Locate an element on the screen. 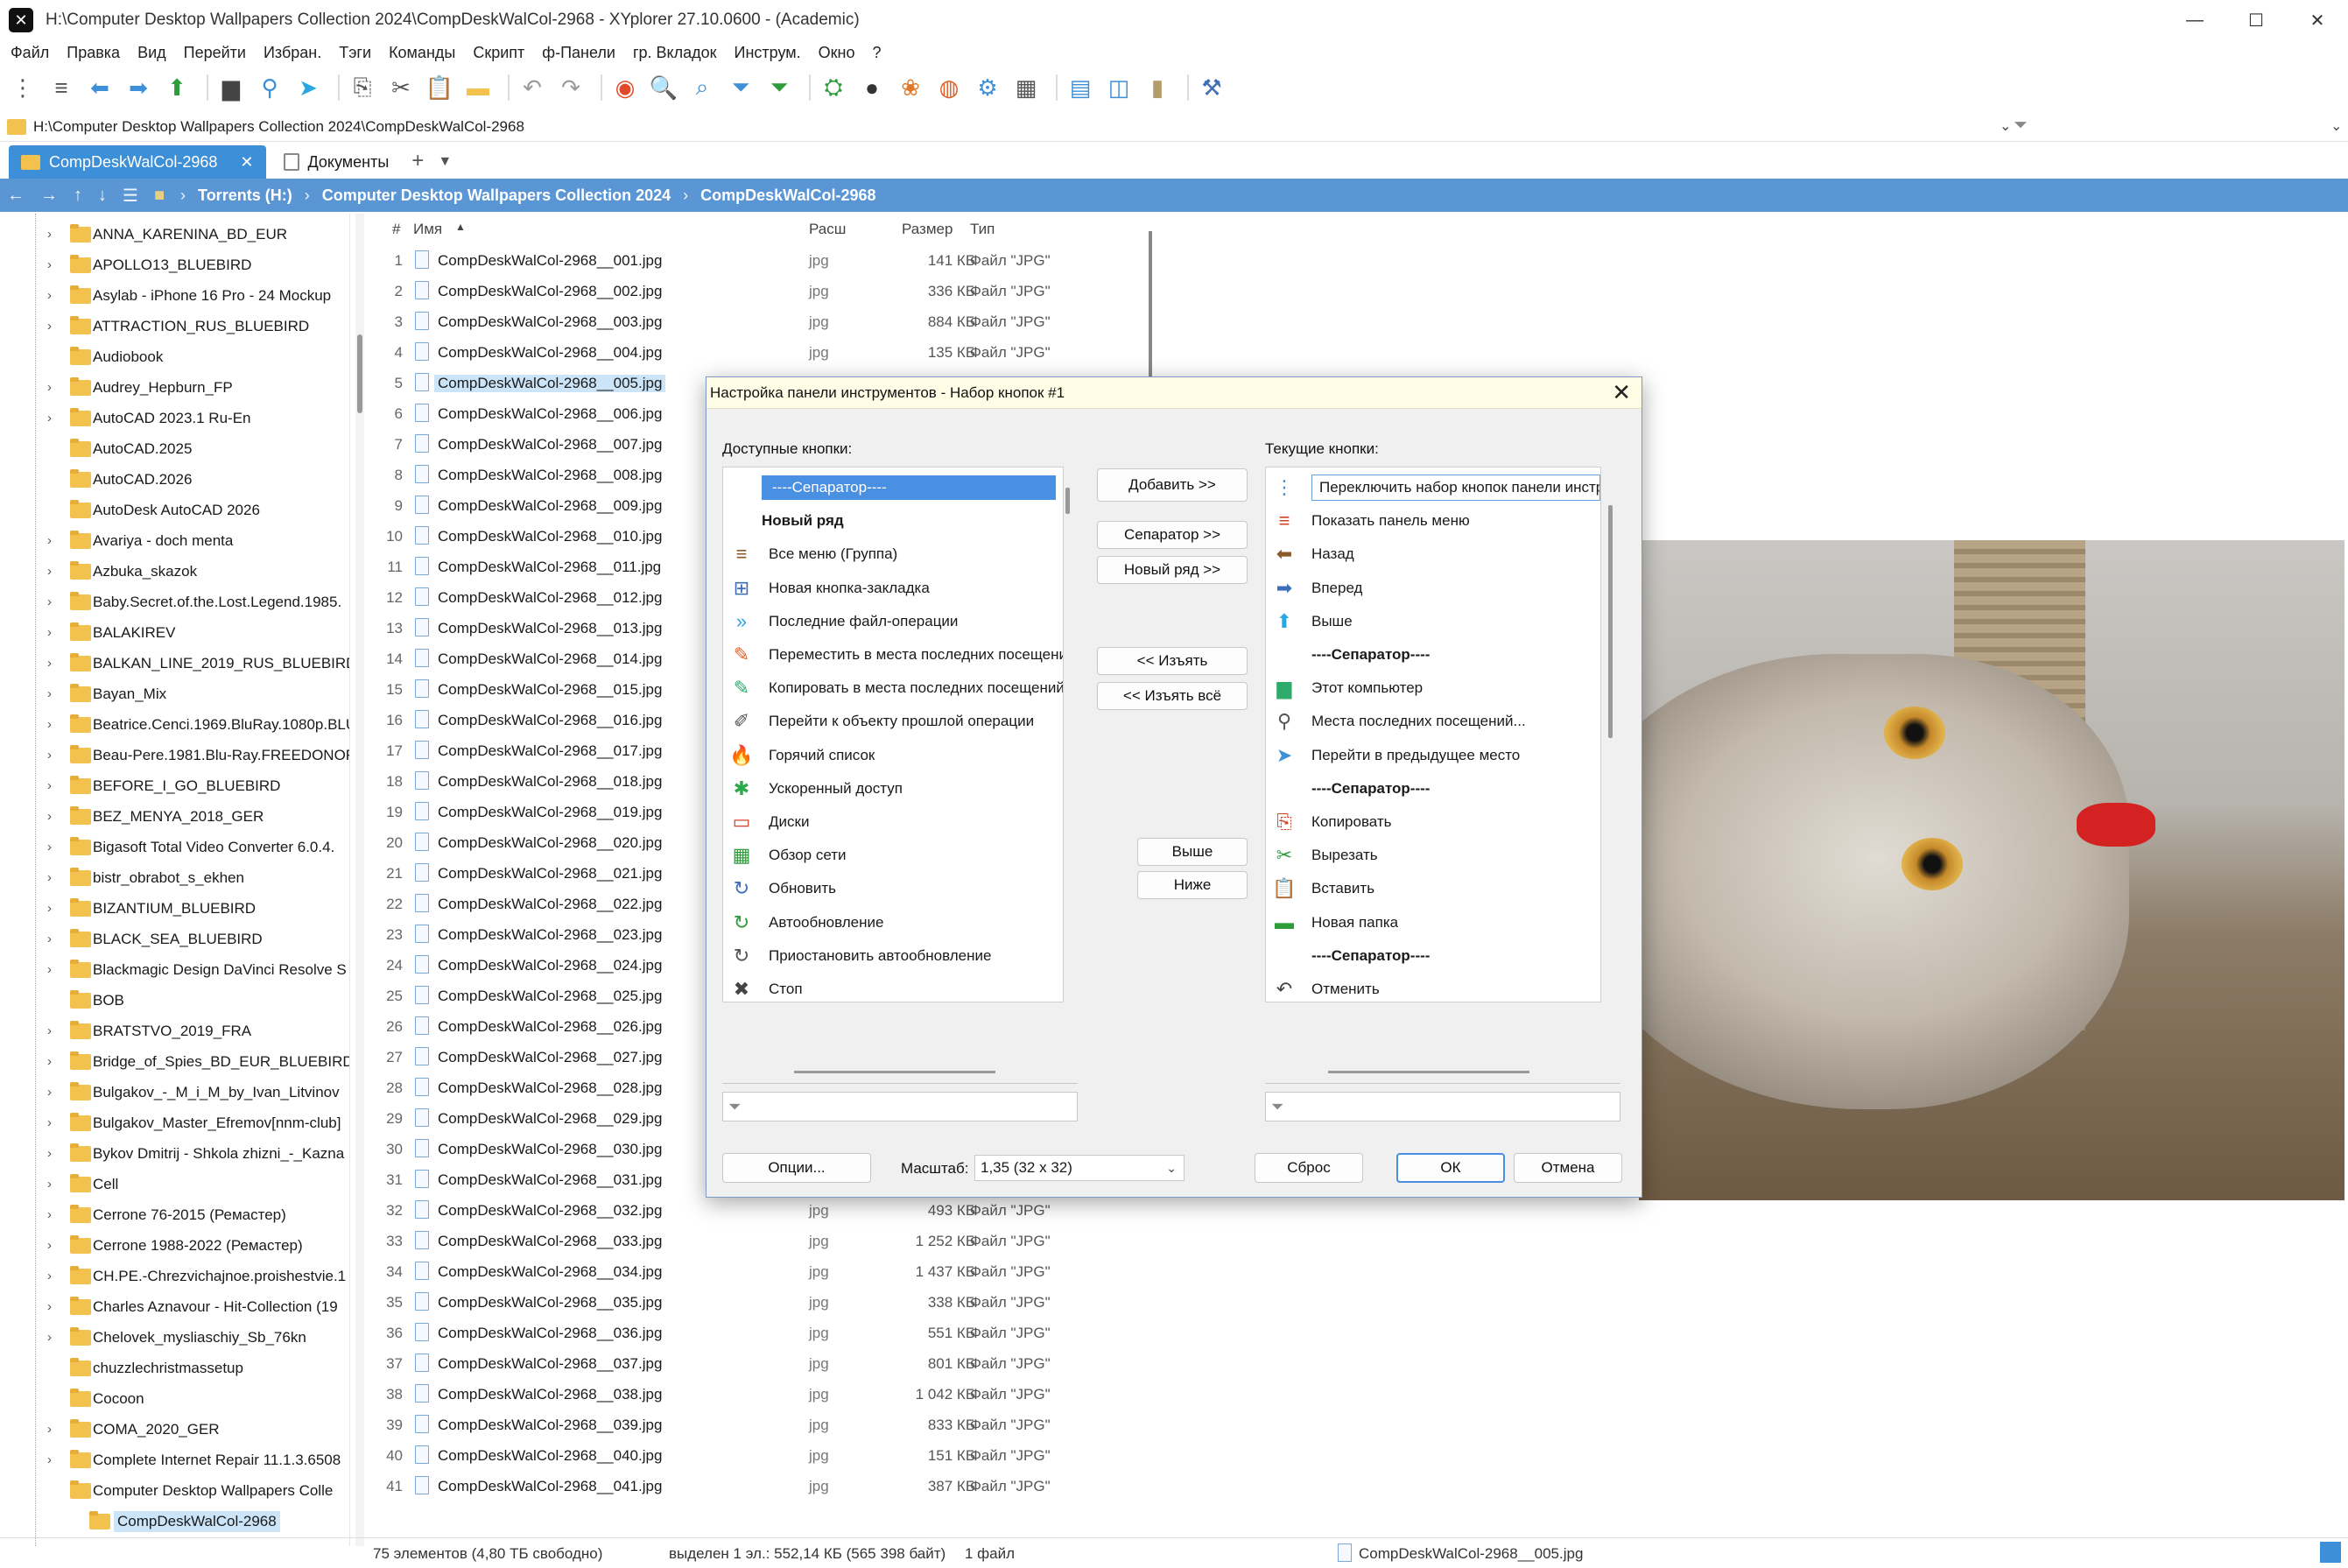 The width and height of the screenshot is (2348, 1568). search-icon: 🔍 is located at coordinates (663, 87).